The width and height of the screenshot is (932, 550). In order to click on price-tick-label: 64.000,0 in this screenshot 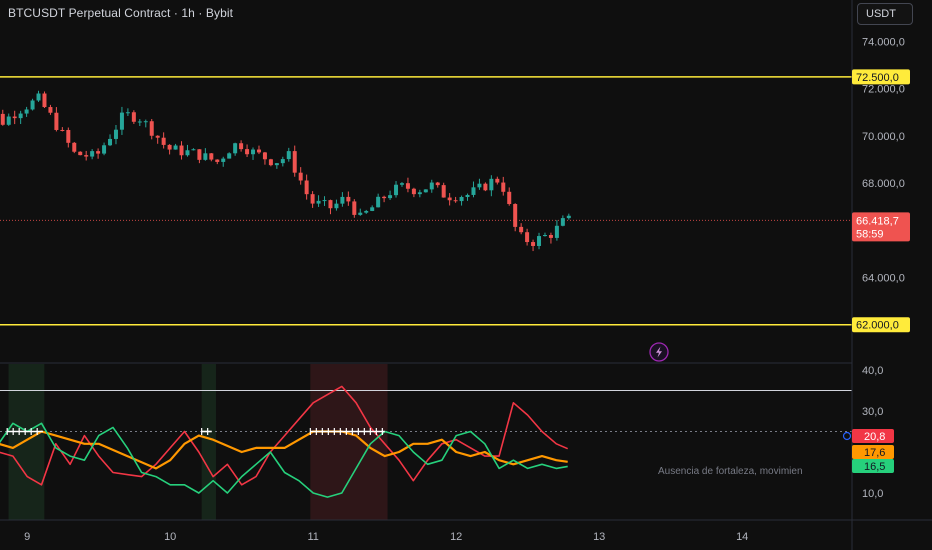, I will do `click(883, 278)`.